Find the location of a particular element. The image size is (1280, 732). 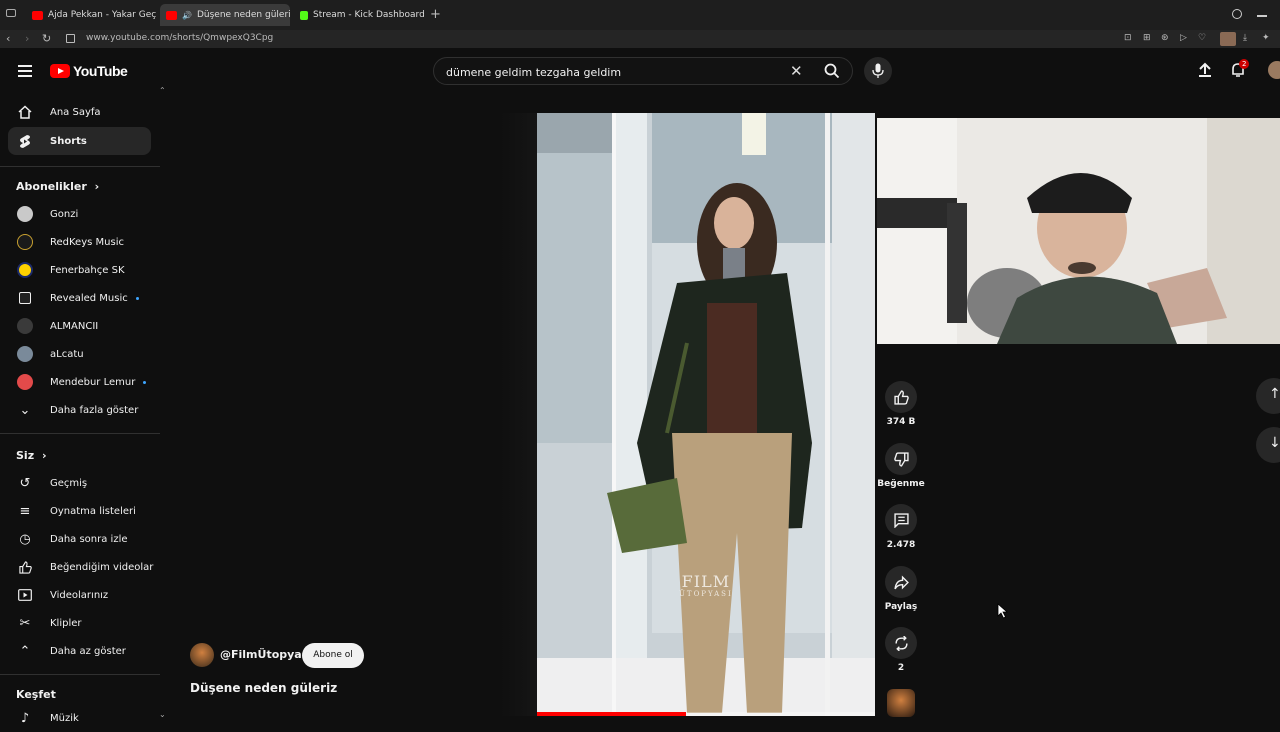

reload-icon: ↻ is located at coordinates (46, 38).